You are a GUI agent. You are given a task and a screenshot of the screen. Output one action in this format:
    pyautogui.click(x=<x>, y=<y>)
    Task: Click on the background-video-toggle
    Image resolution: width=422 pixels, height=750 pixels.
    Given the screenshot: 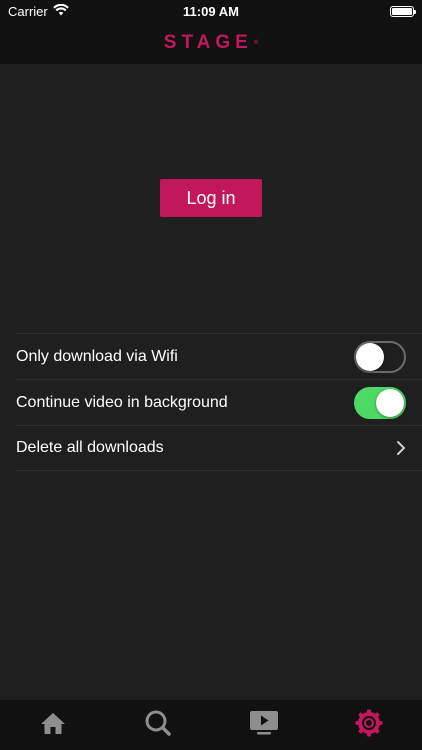 What is the action you would take?
    pyautogui.click(x=380, y=402)
    